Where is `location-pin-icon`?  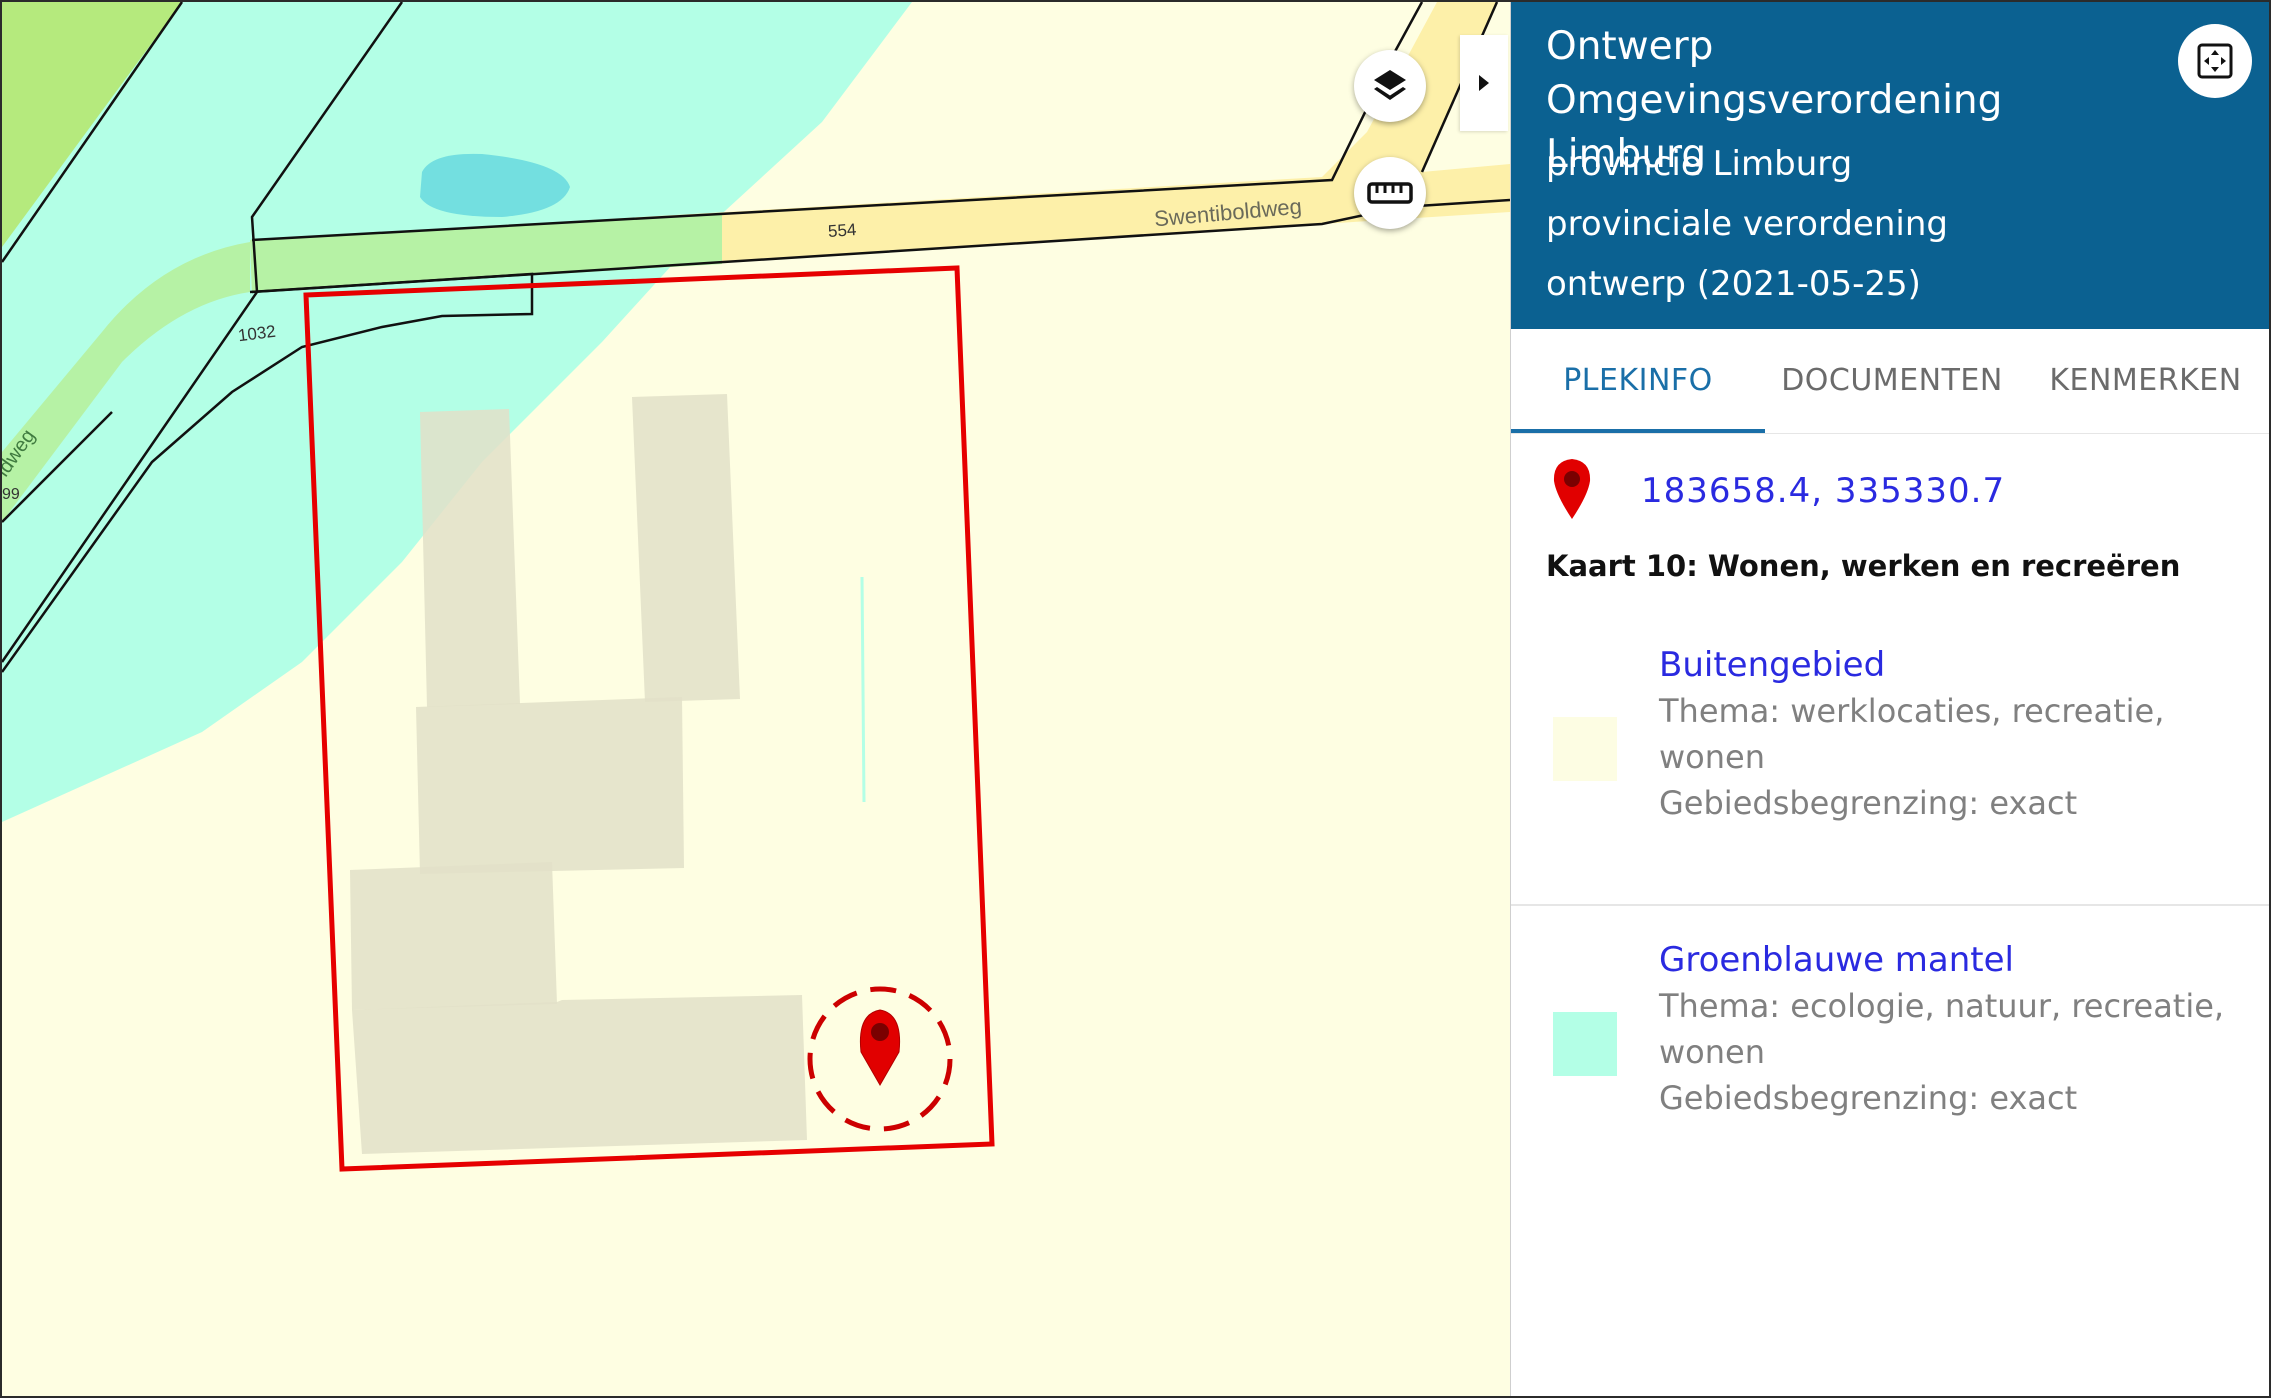 location-pin-icon is located at coordinates (1572, 489).